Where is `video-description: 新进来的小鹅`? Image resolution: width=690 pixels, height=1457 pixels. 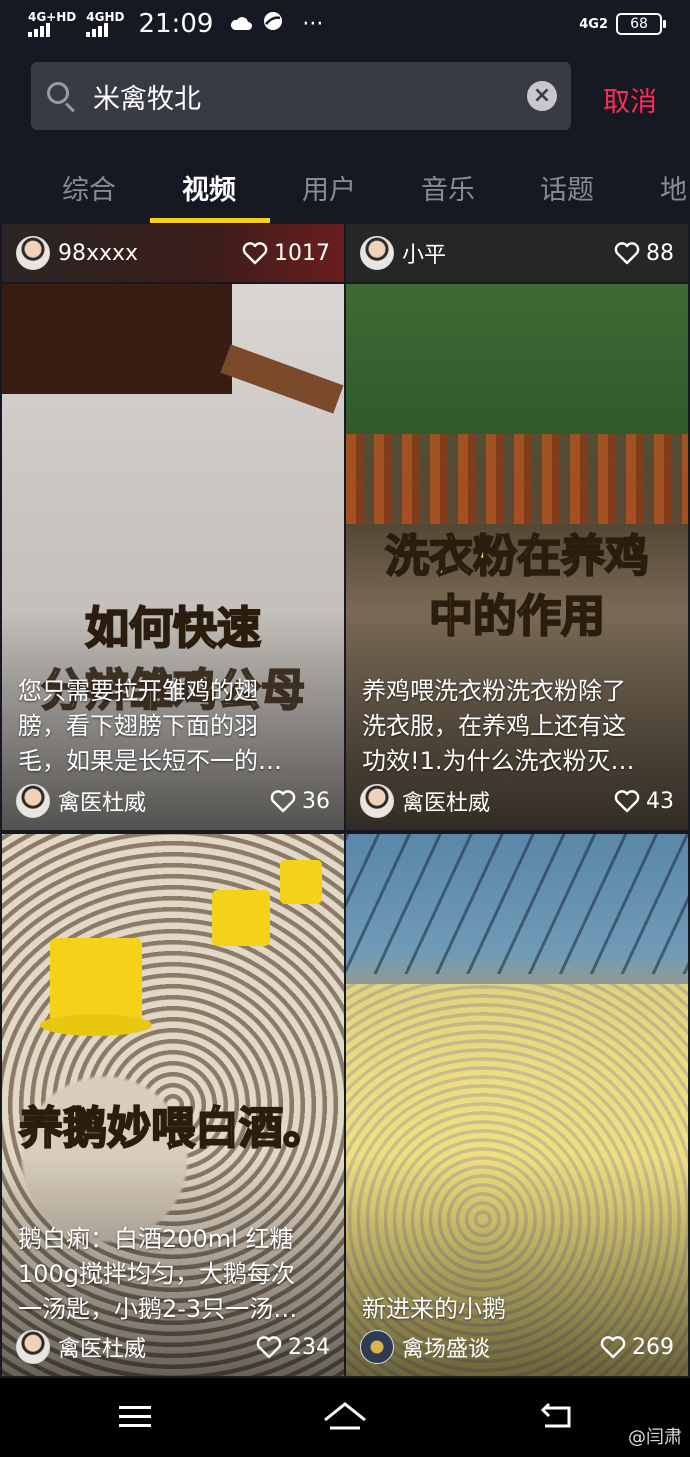
video-description: 新进来的小鹅 is located at coordinates (434, 1309).